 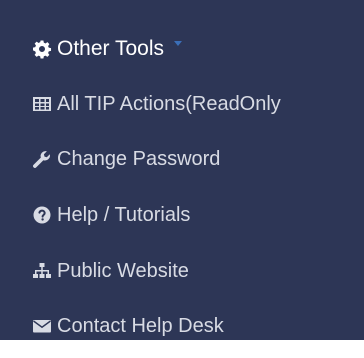 I want to click on menu-item-label: All TIP Actions(ReadOnly, so click(x=169, y=103).